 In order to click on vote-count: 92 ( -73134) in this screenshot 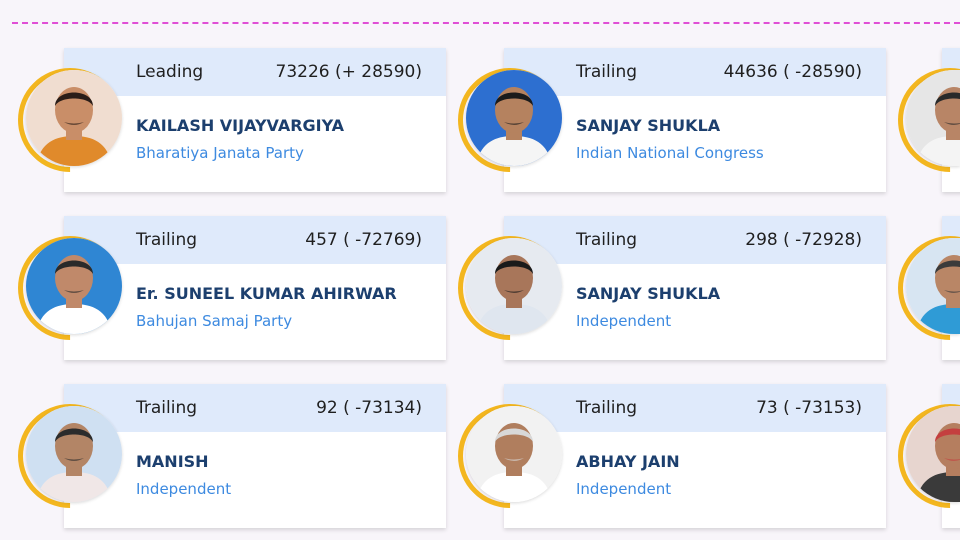, I will do `click(369, 408)`.